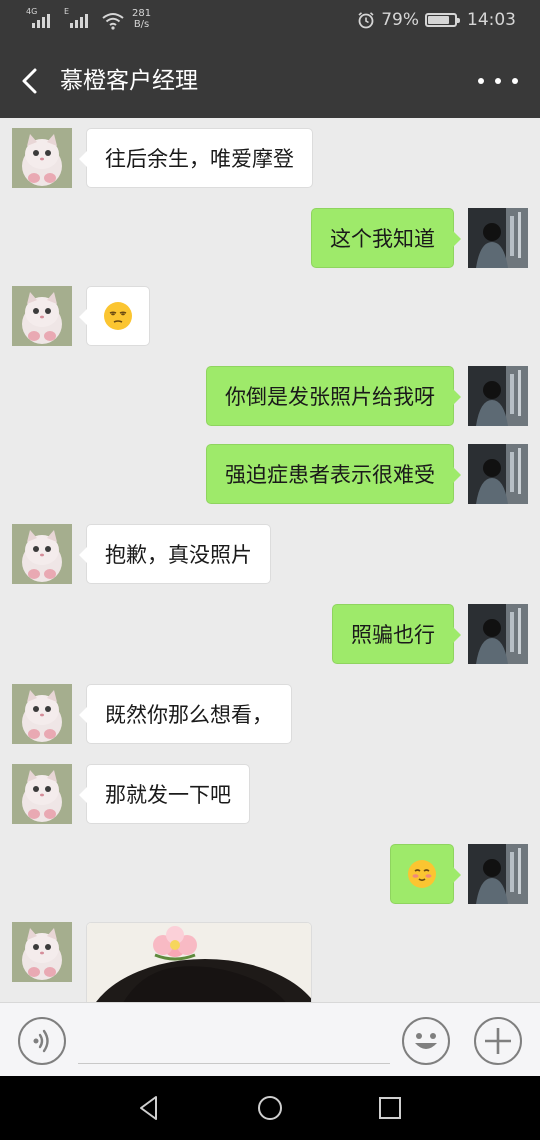 This screenshot has width=540, height=1140. What do you see at coordinates (396, 634) in the screenshot?
I see `message-bubble: 照骗也行` at bounding box center [396, 634].